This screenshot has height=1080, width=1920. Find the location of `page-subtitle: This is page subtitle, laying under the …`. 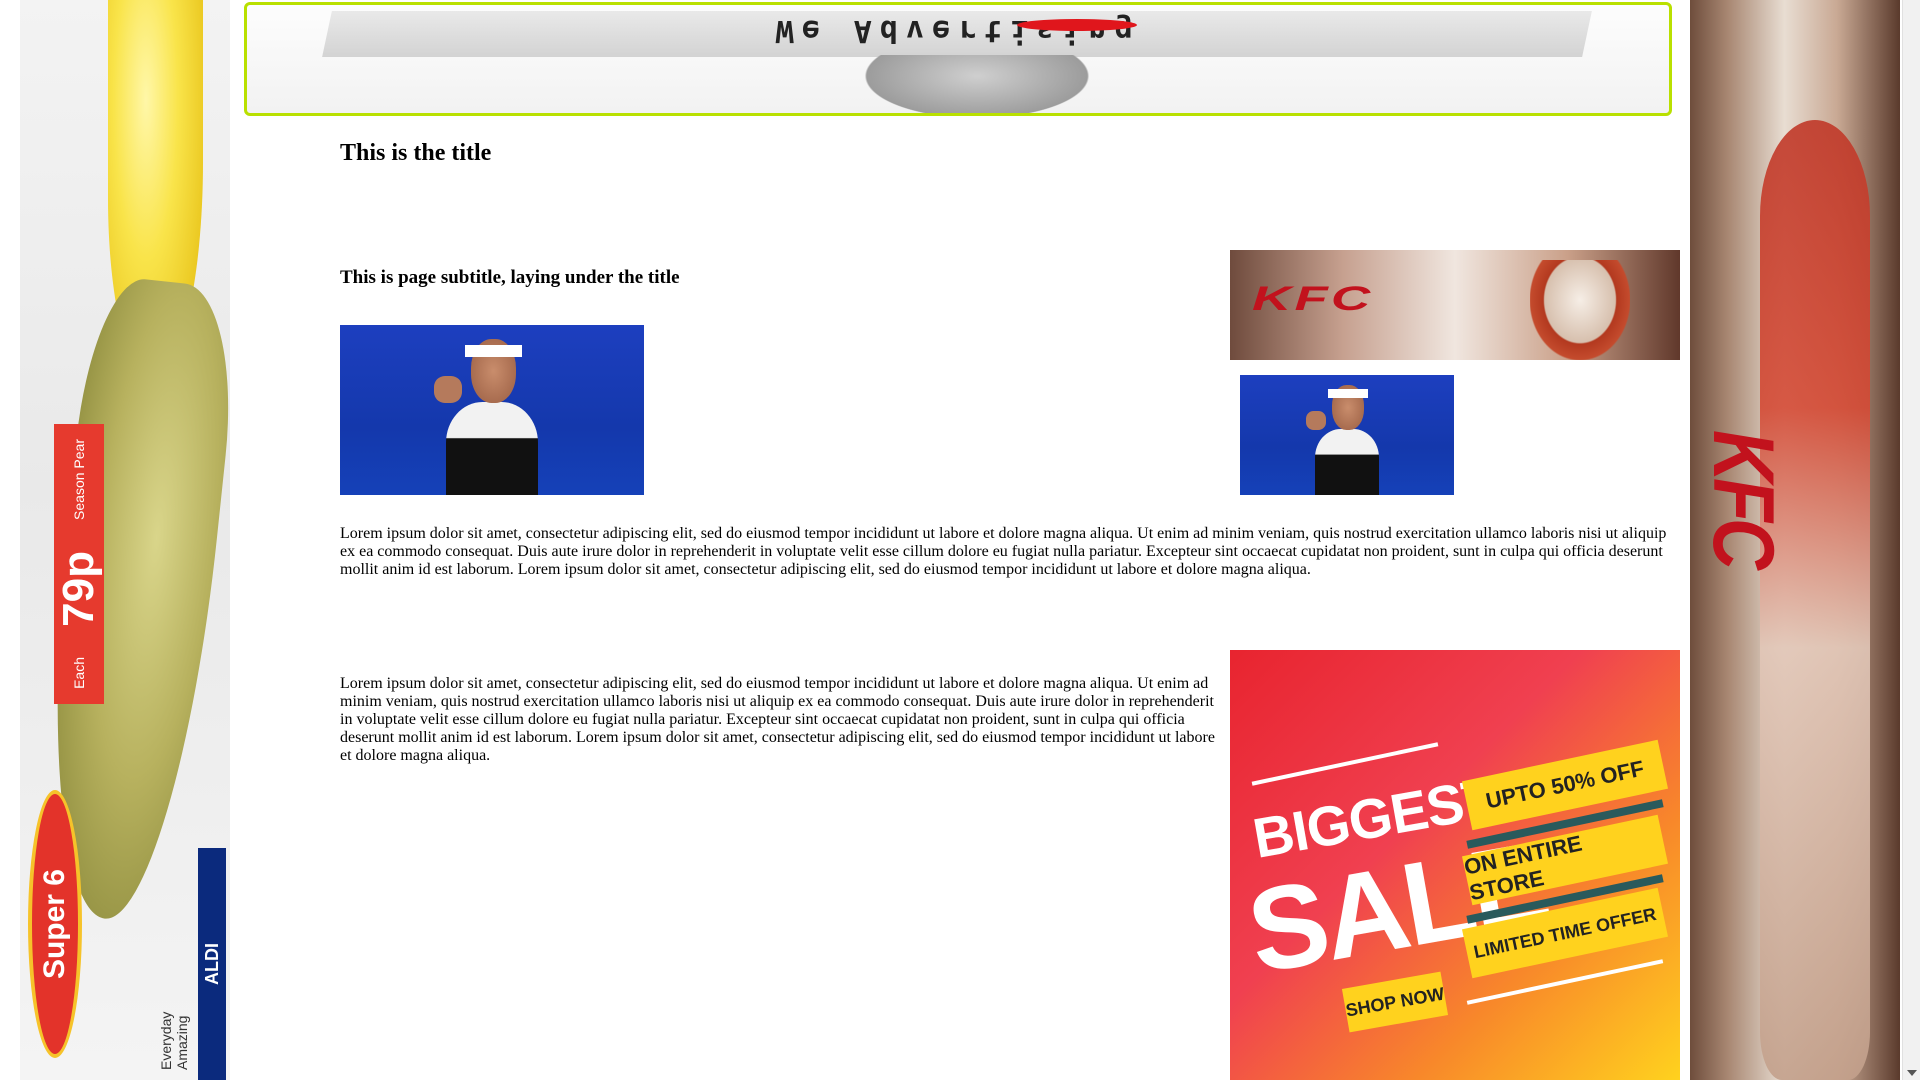

page-subtitle: This is page subtitle, laying under the … is located at coordinates (510, 277).